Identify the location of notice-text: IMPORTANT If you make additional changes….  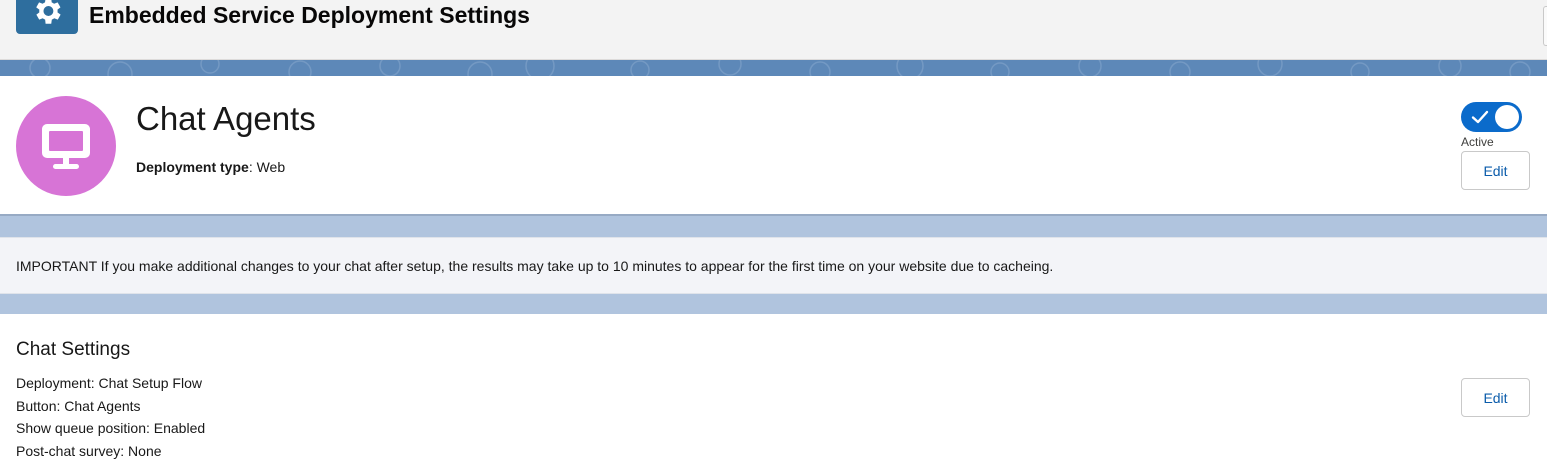
(535, 266).